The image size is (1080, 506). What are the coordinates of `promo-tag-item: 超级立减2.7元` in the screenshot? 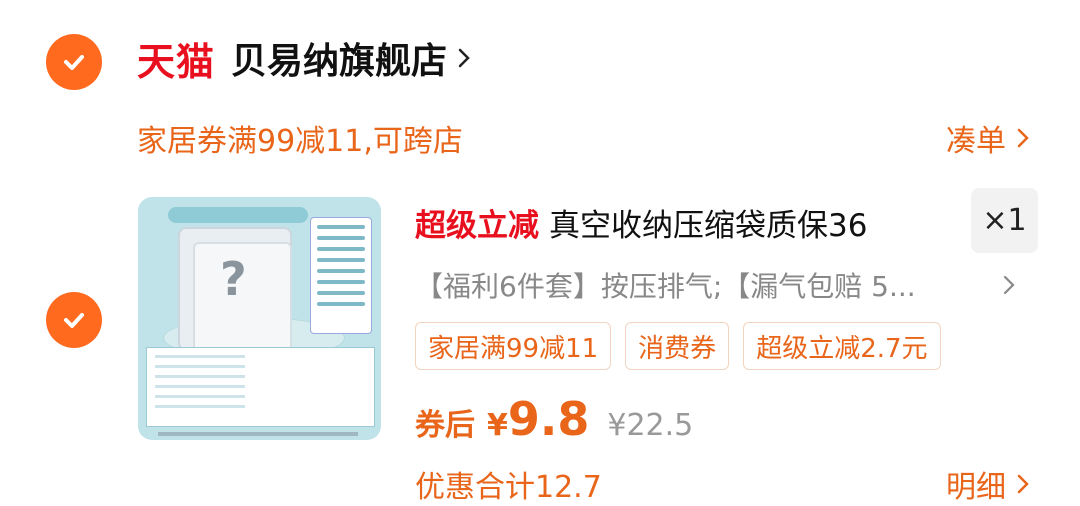 It's located at (842, 346).